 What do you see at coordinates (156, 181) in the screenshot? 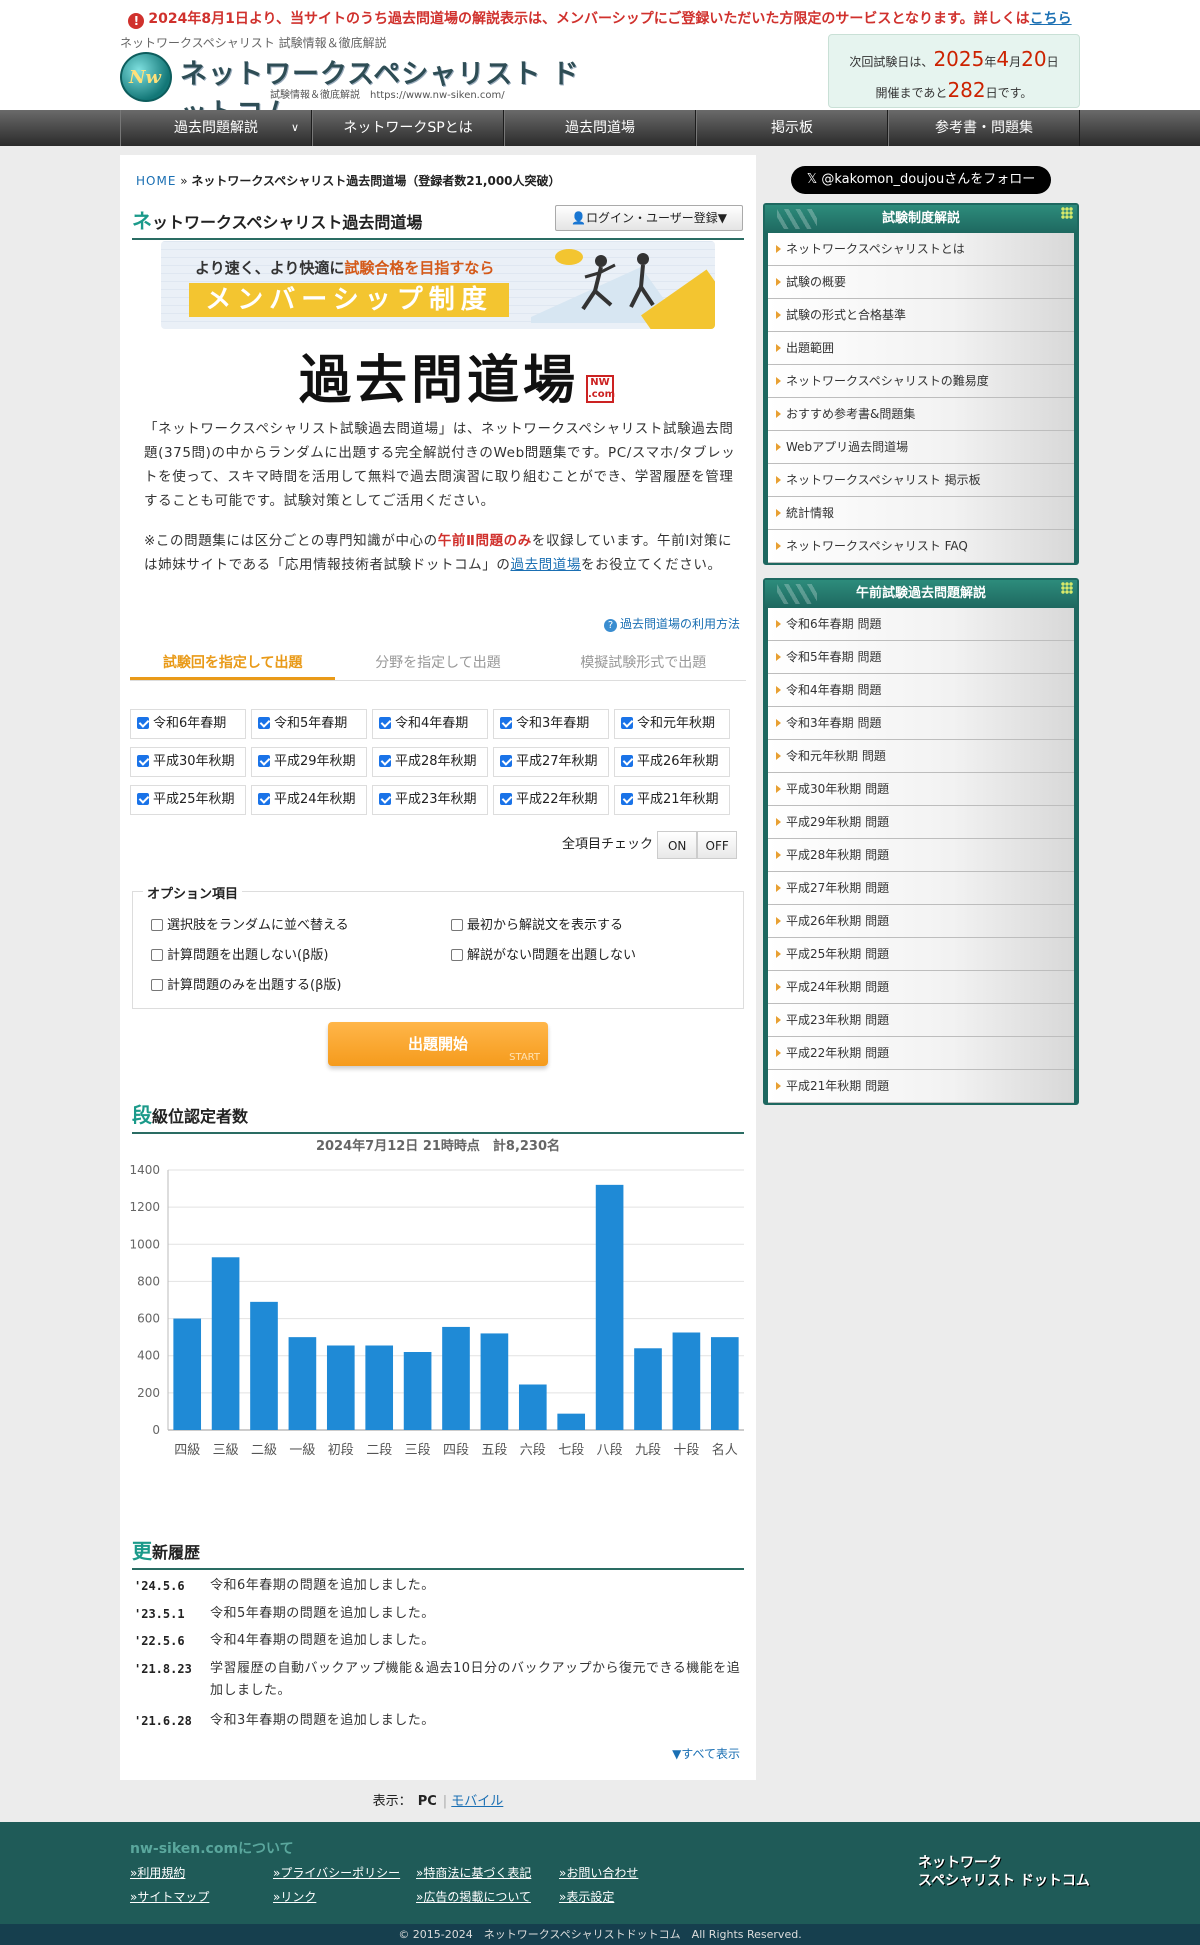
I see `breadcrumb-home: HOME` at bounding box center [156, 181].